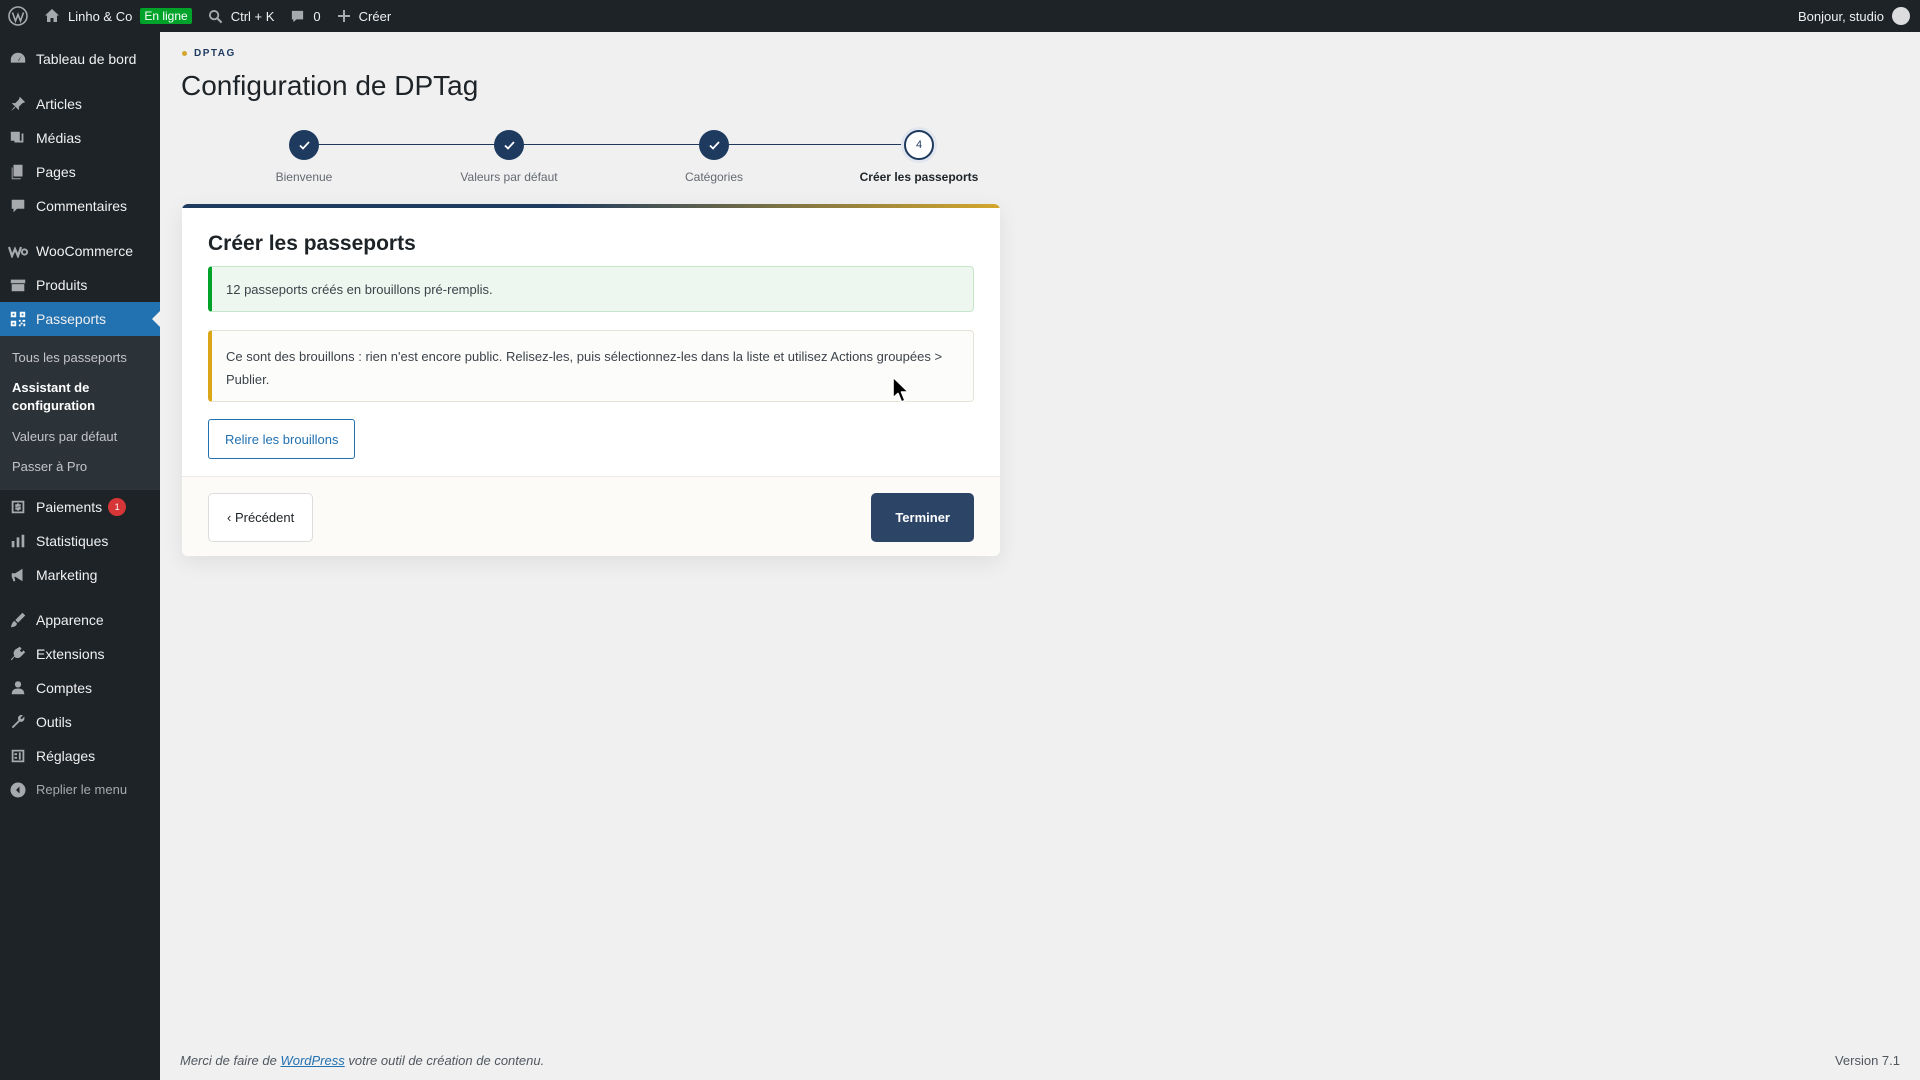 This screenshot has height=1080, width=1920. Describe the element at coordinates (604, 144) in the screenshot. I see `stepper-line` at that location.